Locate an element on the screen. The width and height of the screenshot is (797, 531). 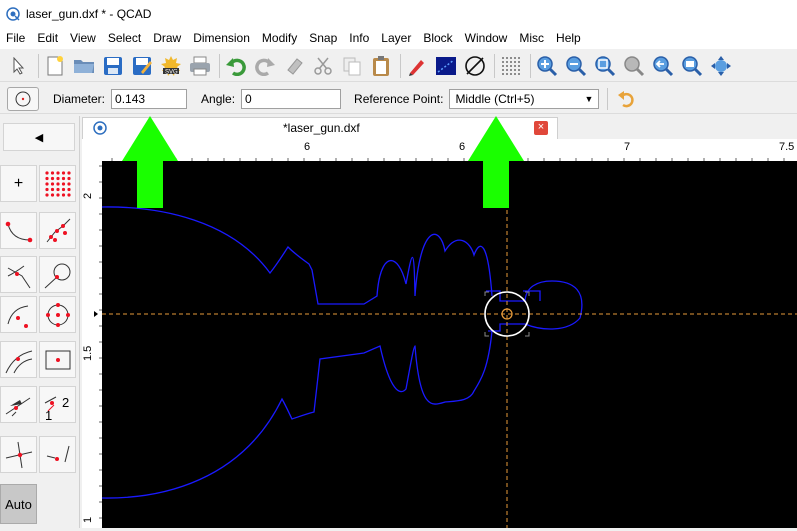
angle-input is located at coordinates (291, 98).